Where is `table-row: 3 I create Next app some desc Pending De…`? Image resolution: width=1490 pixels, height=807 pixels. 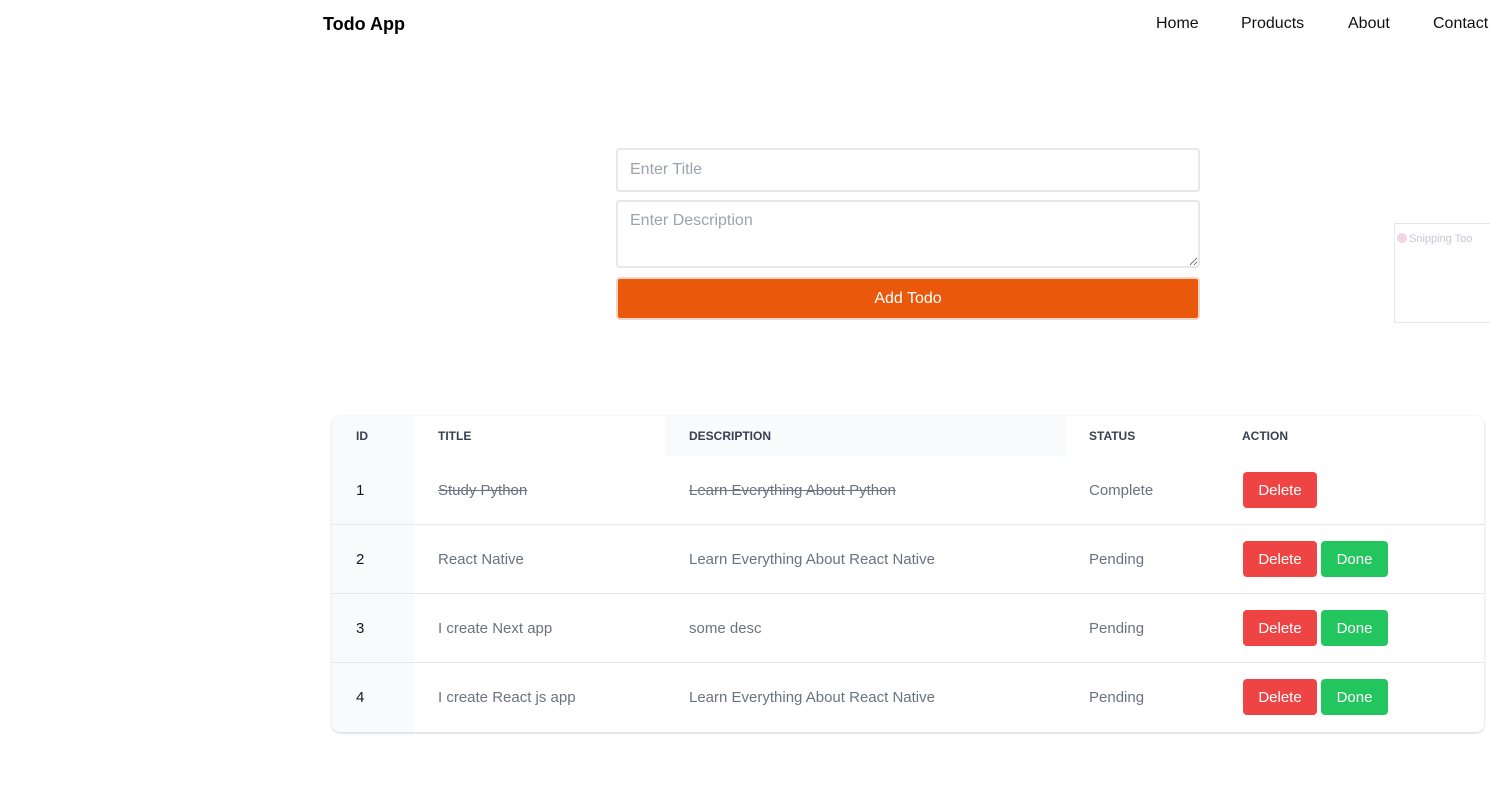
table-row: 3 I create Next app some desc Pending De… is located at coordinates (908, 628).